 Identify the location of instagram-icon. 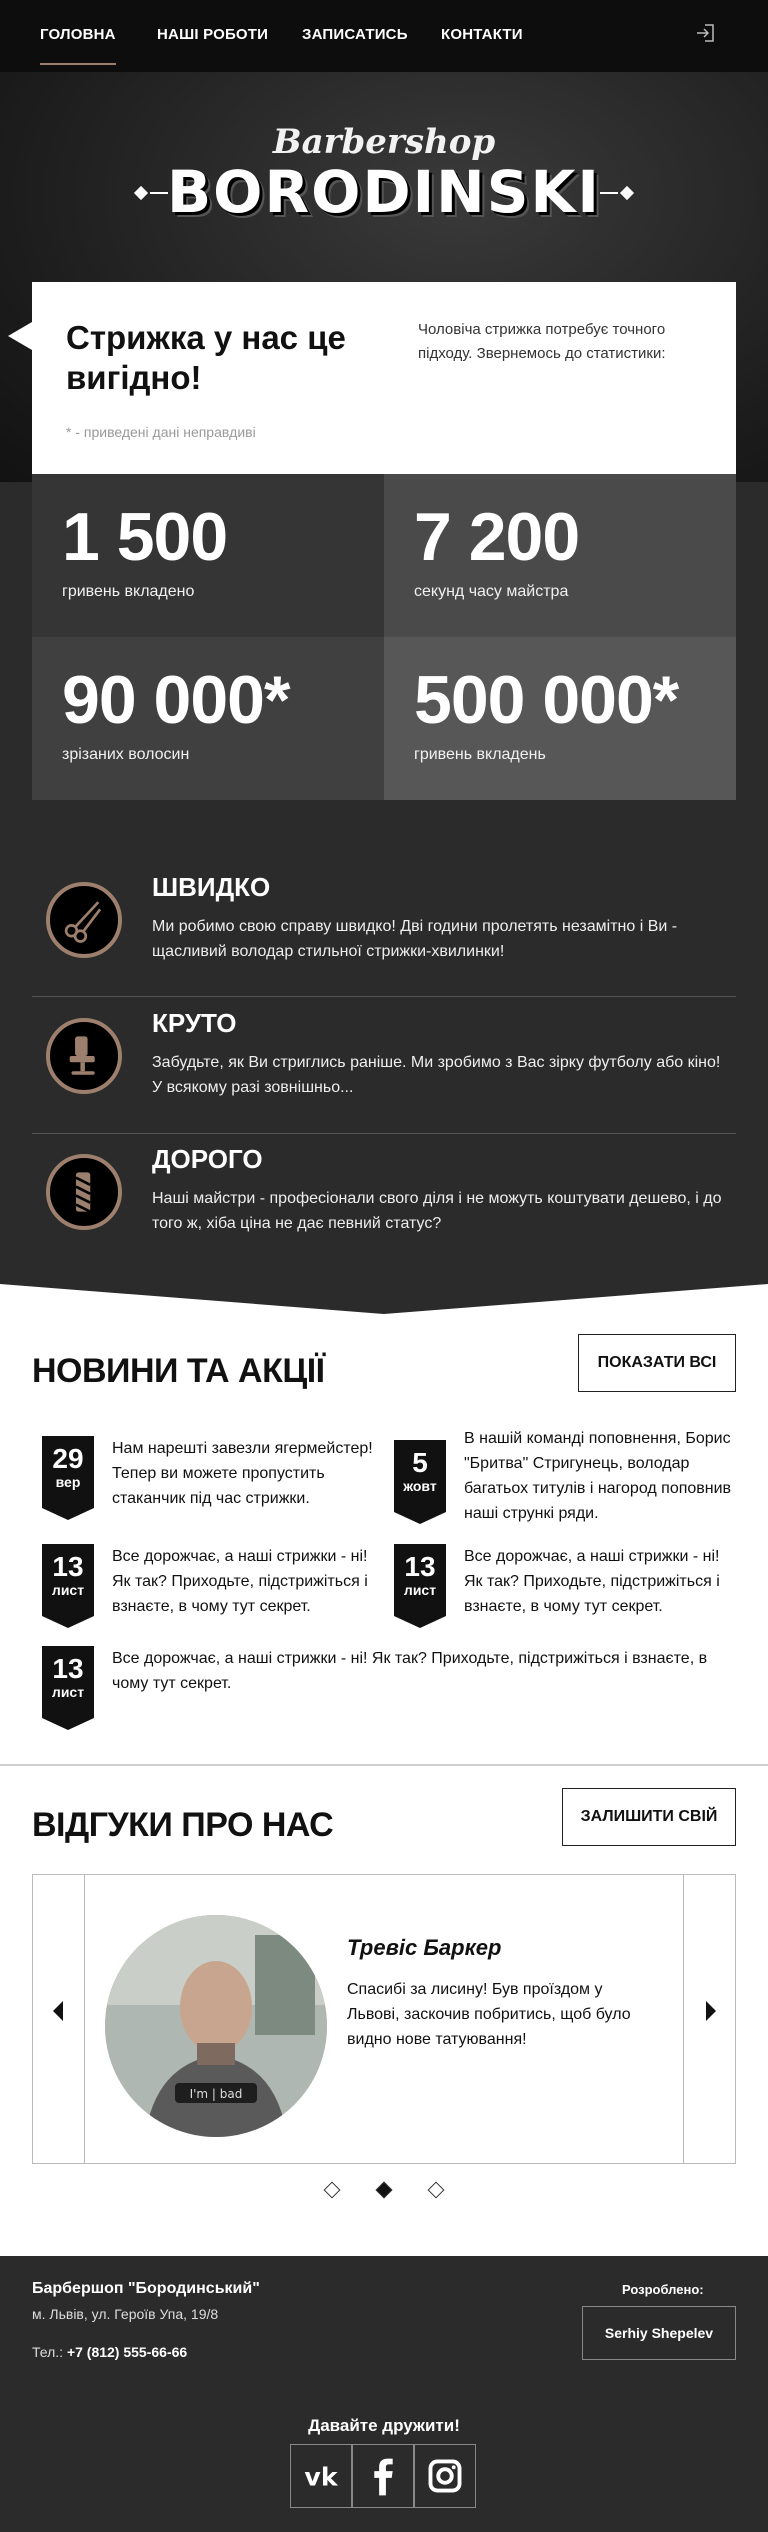
(445, 2476).